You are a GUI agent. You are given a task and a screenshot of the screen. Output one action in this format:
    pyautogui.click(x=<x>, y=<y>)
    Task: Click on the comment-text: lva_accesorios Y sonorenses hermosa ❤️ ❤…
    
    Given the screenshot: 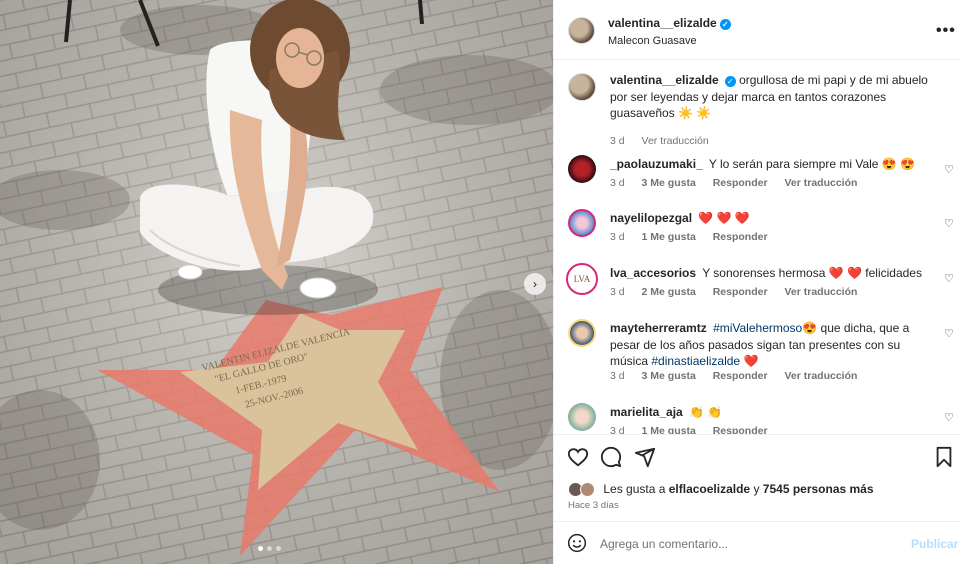 What is the action you would take?
    pyautogui.click(x=770, y=273)
    